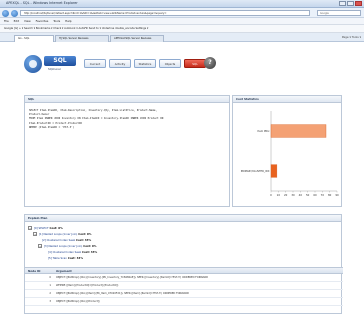  What do you see at coordinates (42, 21) in the screenshot?
I see `menu-favorites: Favorites` at bounding box center [42, 21].